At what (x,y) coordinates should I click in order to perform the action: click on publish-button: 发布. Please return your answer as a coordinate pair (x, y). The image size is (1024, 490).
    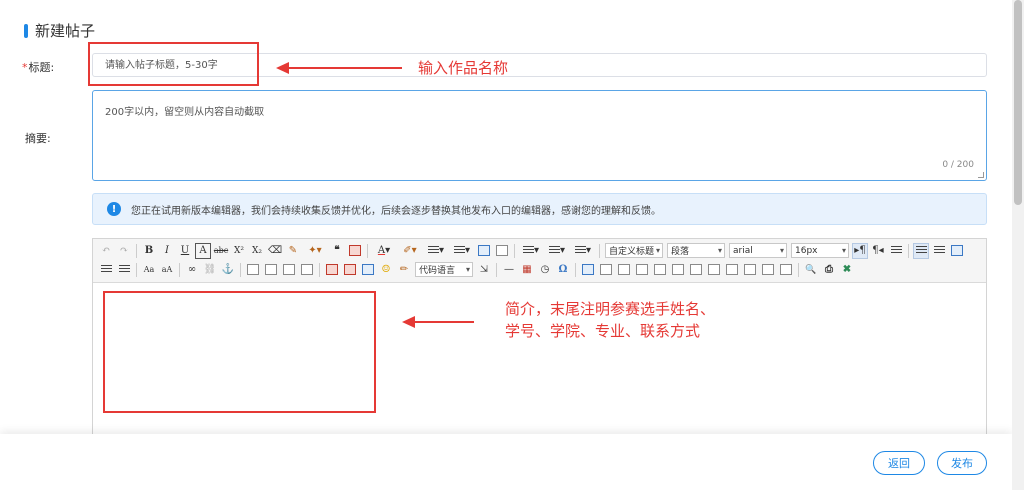
    Looking at the image, I should click on (962, 463).